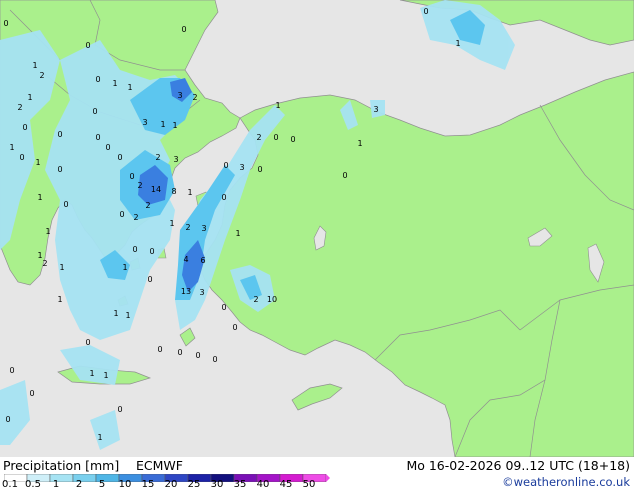 The height and width of the screenshot is (490, 634). Describe the element at coordinates (33, 484) in the screenshot. I see `color-scale-tick-label: 0.5` at that location.